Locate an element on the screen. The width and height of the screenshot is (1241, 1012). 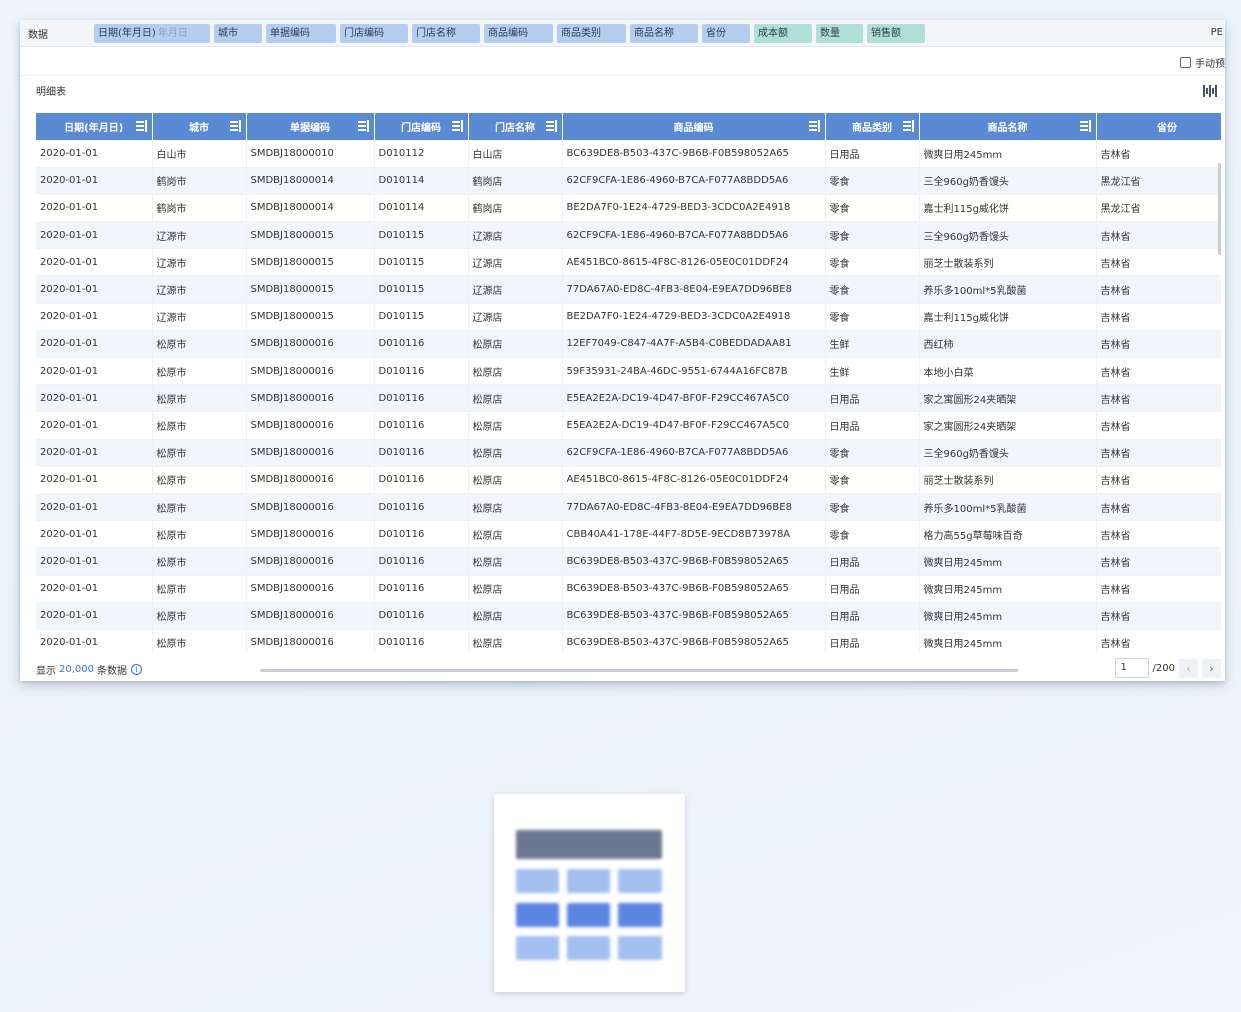
next-page-button: › is located at coordinates (1211, 668).